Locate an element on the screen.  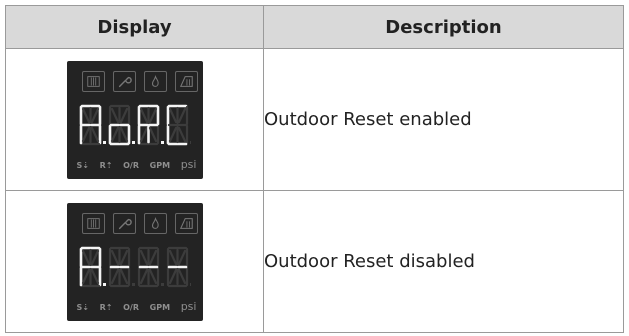
header-row: Display Description is located at coordinates (314, 27).